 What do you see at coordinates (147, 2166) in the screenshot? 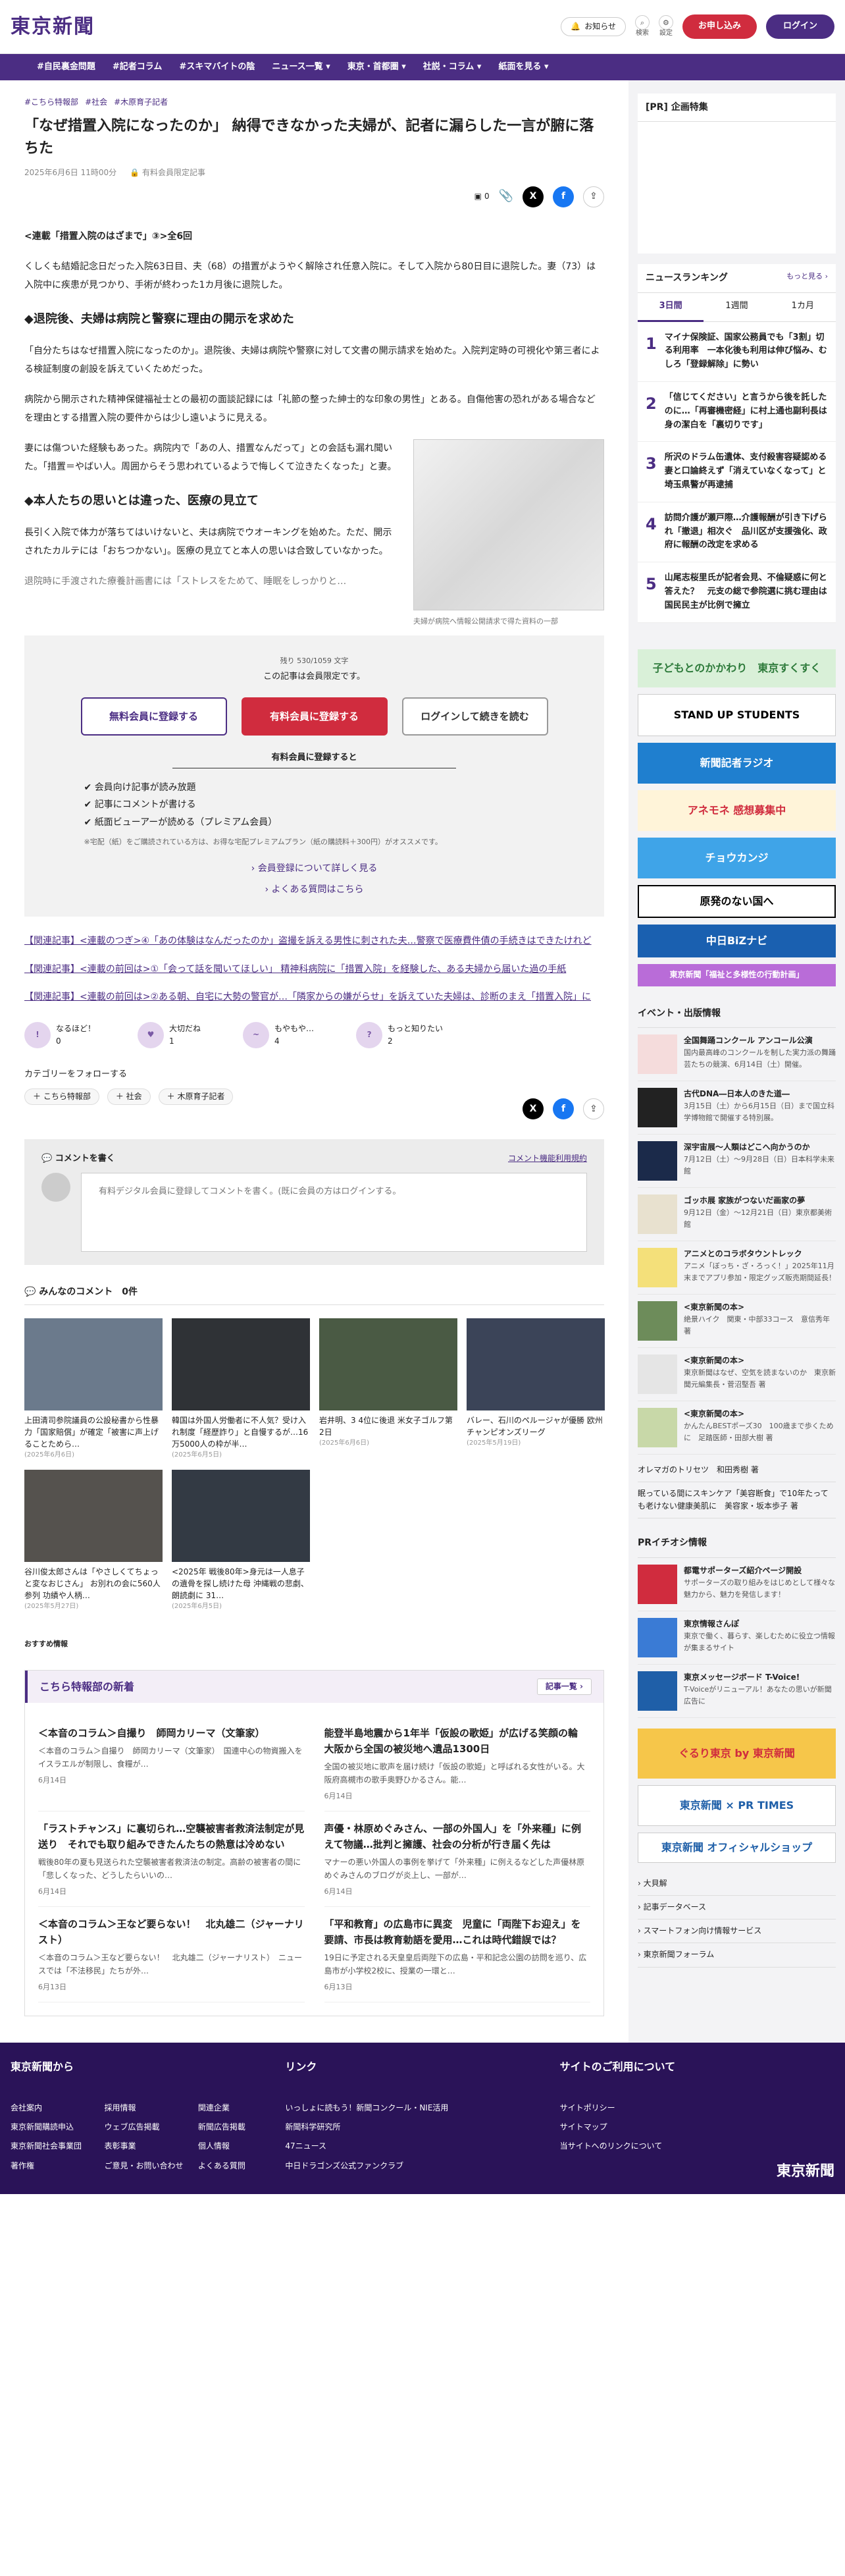
I see `footer-link: ご意見・お問い合わせ` at bounding box center [147, 2166].